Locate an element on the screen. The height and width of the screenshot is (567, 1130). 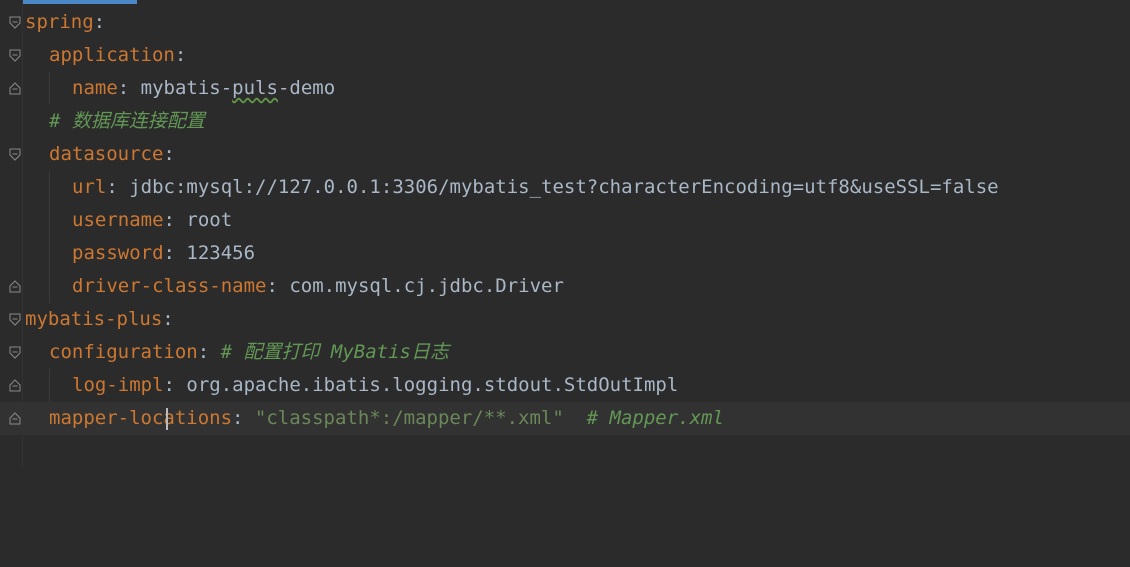
yaml-comment: # 数据库连接配置 is located at coordinates (127, 121).